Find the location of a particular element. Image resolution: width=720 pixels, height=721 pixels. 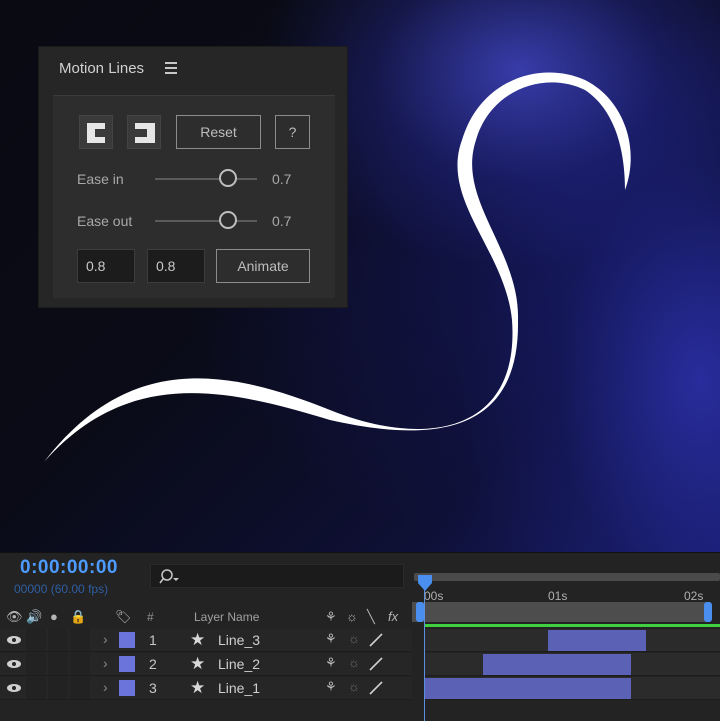

layer-column-headers: 👁 🔊 ● 🔒 🏷 # Layer Name ⚘ ☼ ╲ fx is located at coordinates (206, 616).